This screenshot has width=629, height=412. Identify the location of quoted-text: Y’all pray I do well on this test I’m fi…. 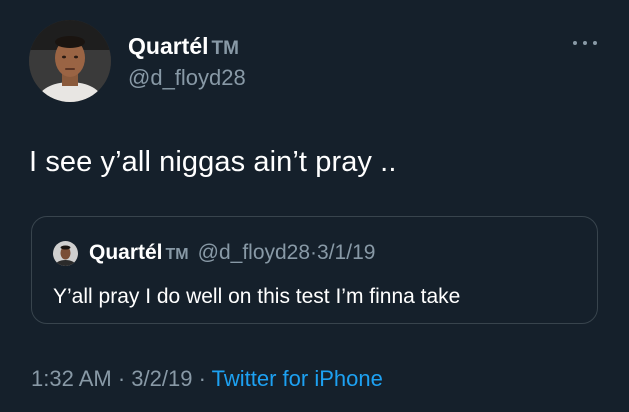
(257, 296).